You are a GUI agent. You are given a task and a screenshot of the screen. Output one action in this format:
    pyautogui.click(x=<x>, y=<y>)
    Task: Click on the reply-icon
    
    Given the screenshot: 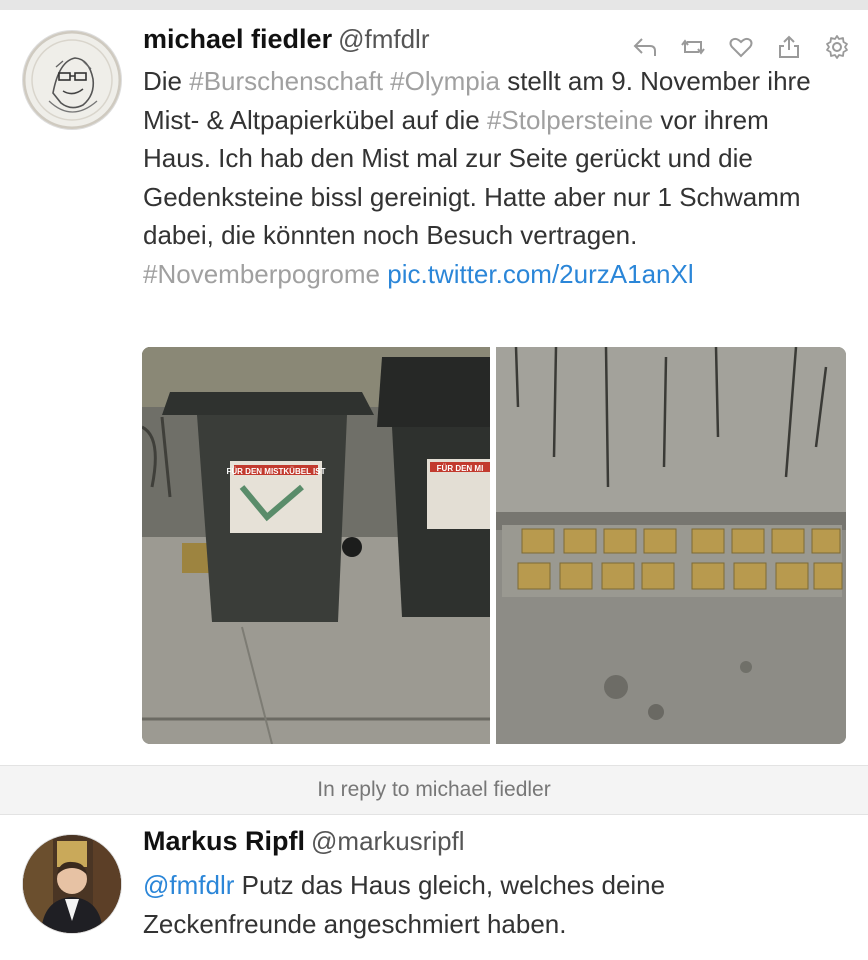 What is the action you would take?
    pyautogui.click(x=645, y=47)
    